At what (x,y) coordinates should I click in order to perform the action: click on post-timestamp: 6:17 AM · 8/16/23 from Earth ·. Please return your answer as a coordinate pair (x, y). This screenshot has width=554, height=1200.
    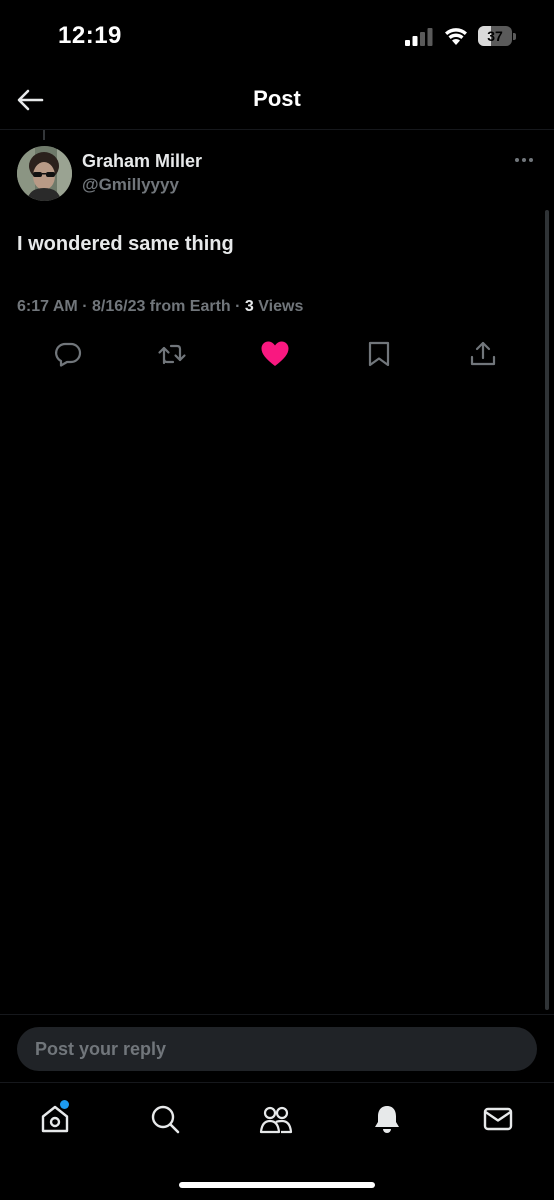
    Looking at the image, I should click on (131, 306).